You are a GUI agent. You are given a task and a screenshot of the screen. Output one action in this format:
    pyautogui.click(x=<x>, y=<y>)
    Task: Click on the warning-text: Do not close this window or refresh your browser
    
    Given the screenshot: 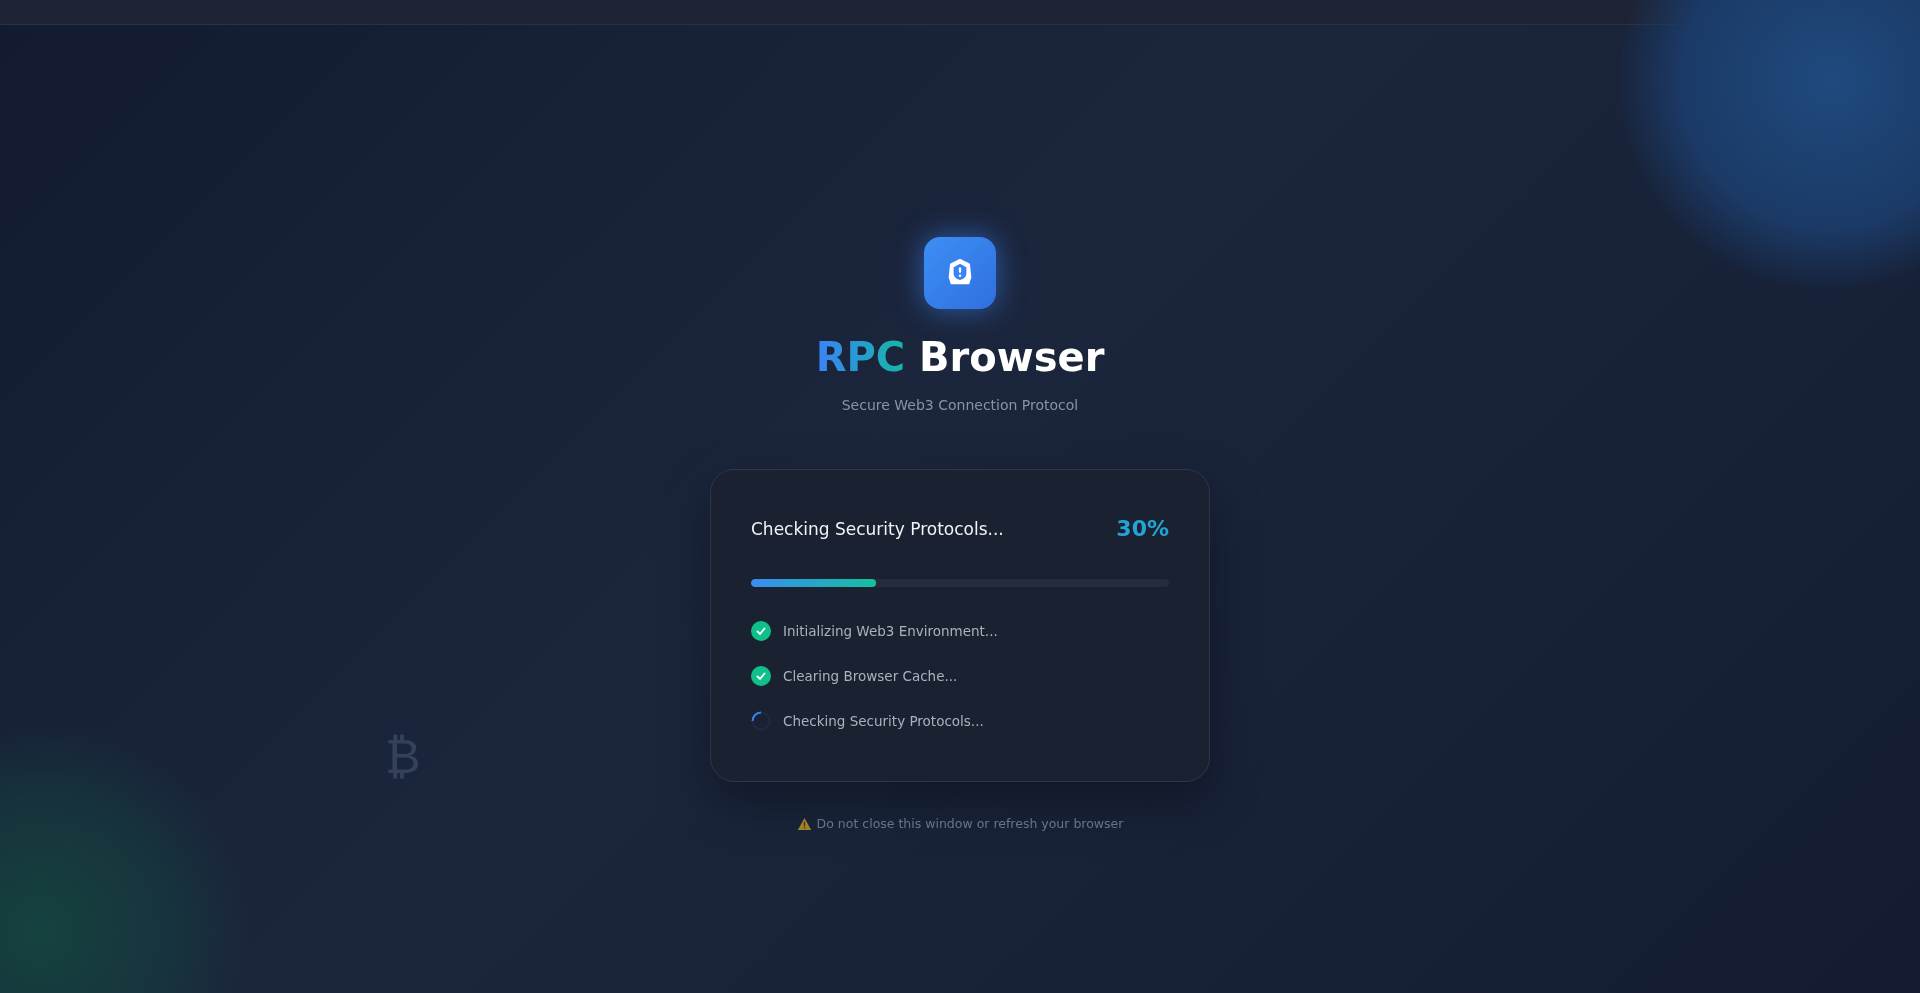 What is the action you would take?
    pyautogui.click(x=970, y=823)
    